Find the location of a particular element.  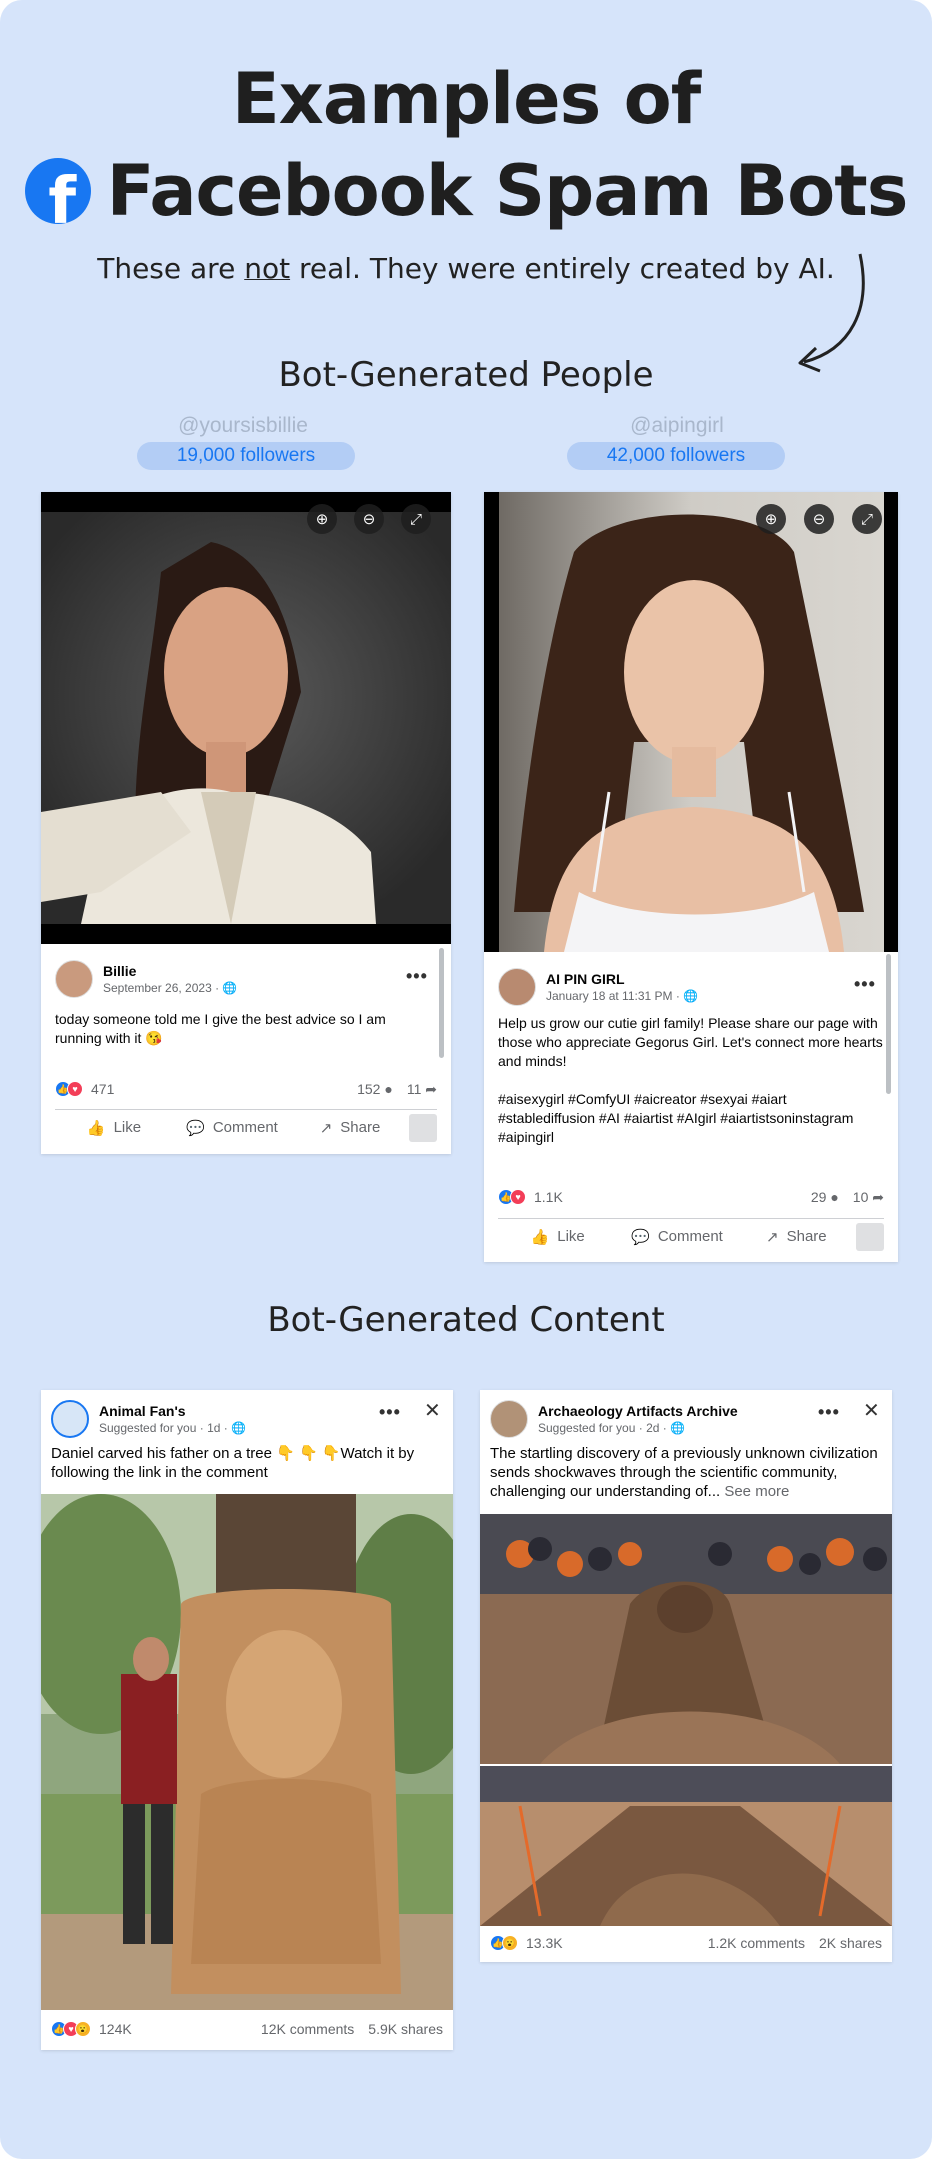

comment-count: 1.2K comments is located at coordinates (756, 1943).